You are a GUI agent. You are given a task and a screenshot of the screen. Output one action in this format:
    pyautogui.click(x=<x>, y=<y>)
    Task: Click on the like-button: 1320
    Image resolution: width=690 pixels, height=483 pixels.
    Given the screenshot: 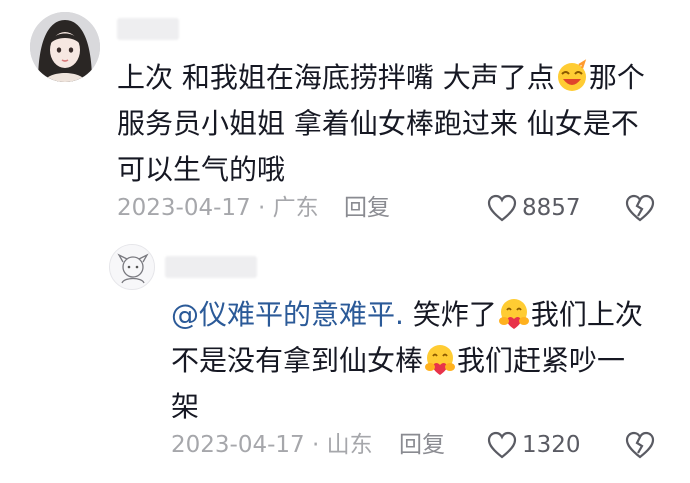 What is the action you would take?
    pyautogui.click(x=534, y=445)
    